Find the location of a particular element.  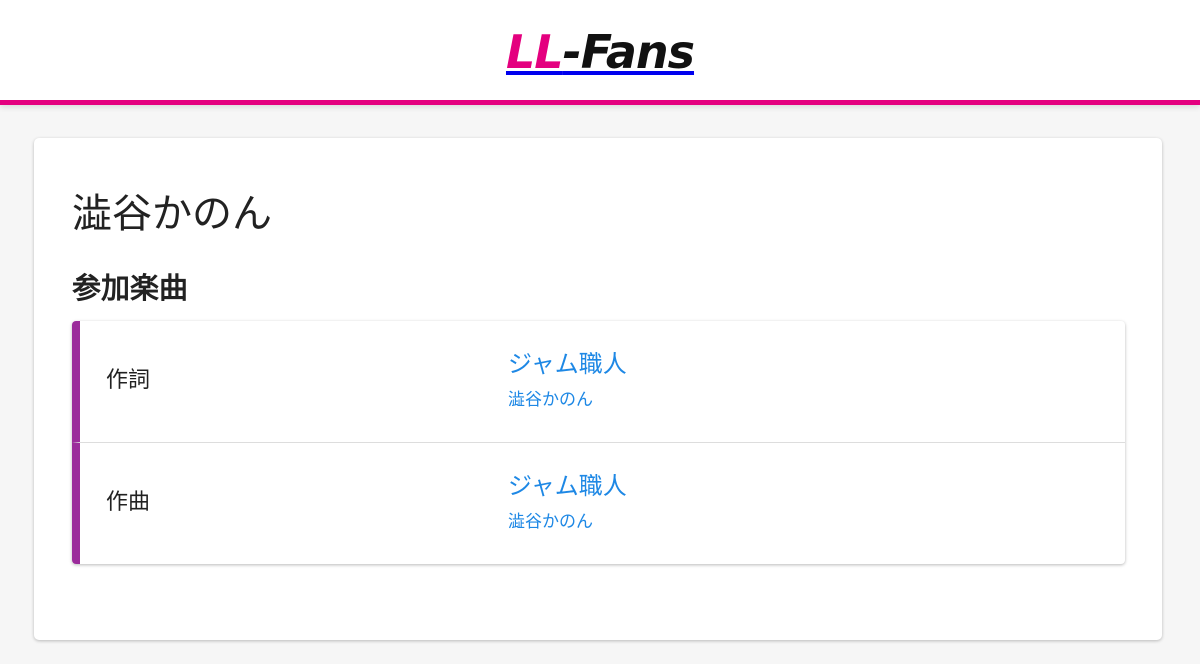

page-title: 澁谷かのん is located at coordinates (172, 214).